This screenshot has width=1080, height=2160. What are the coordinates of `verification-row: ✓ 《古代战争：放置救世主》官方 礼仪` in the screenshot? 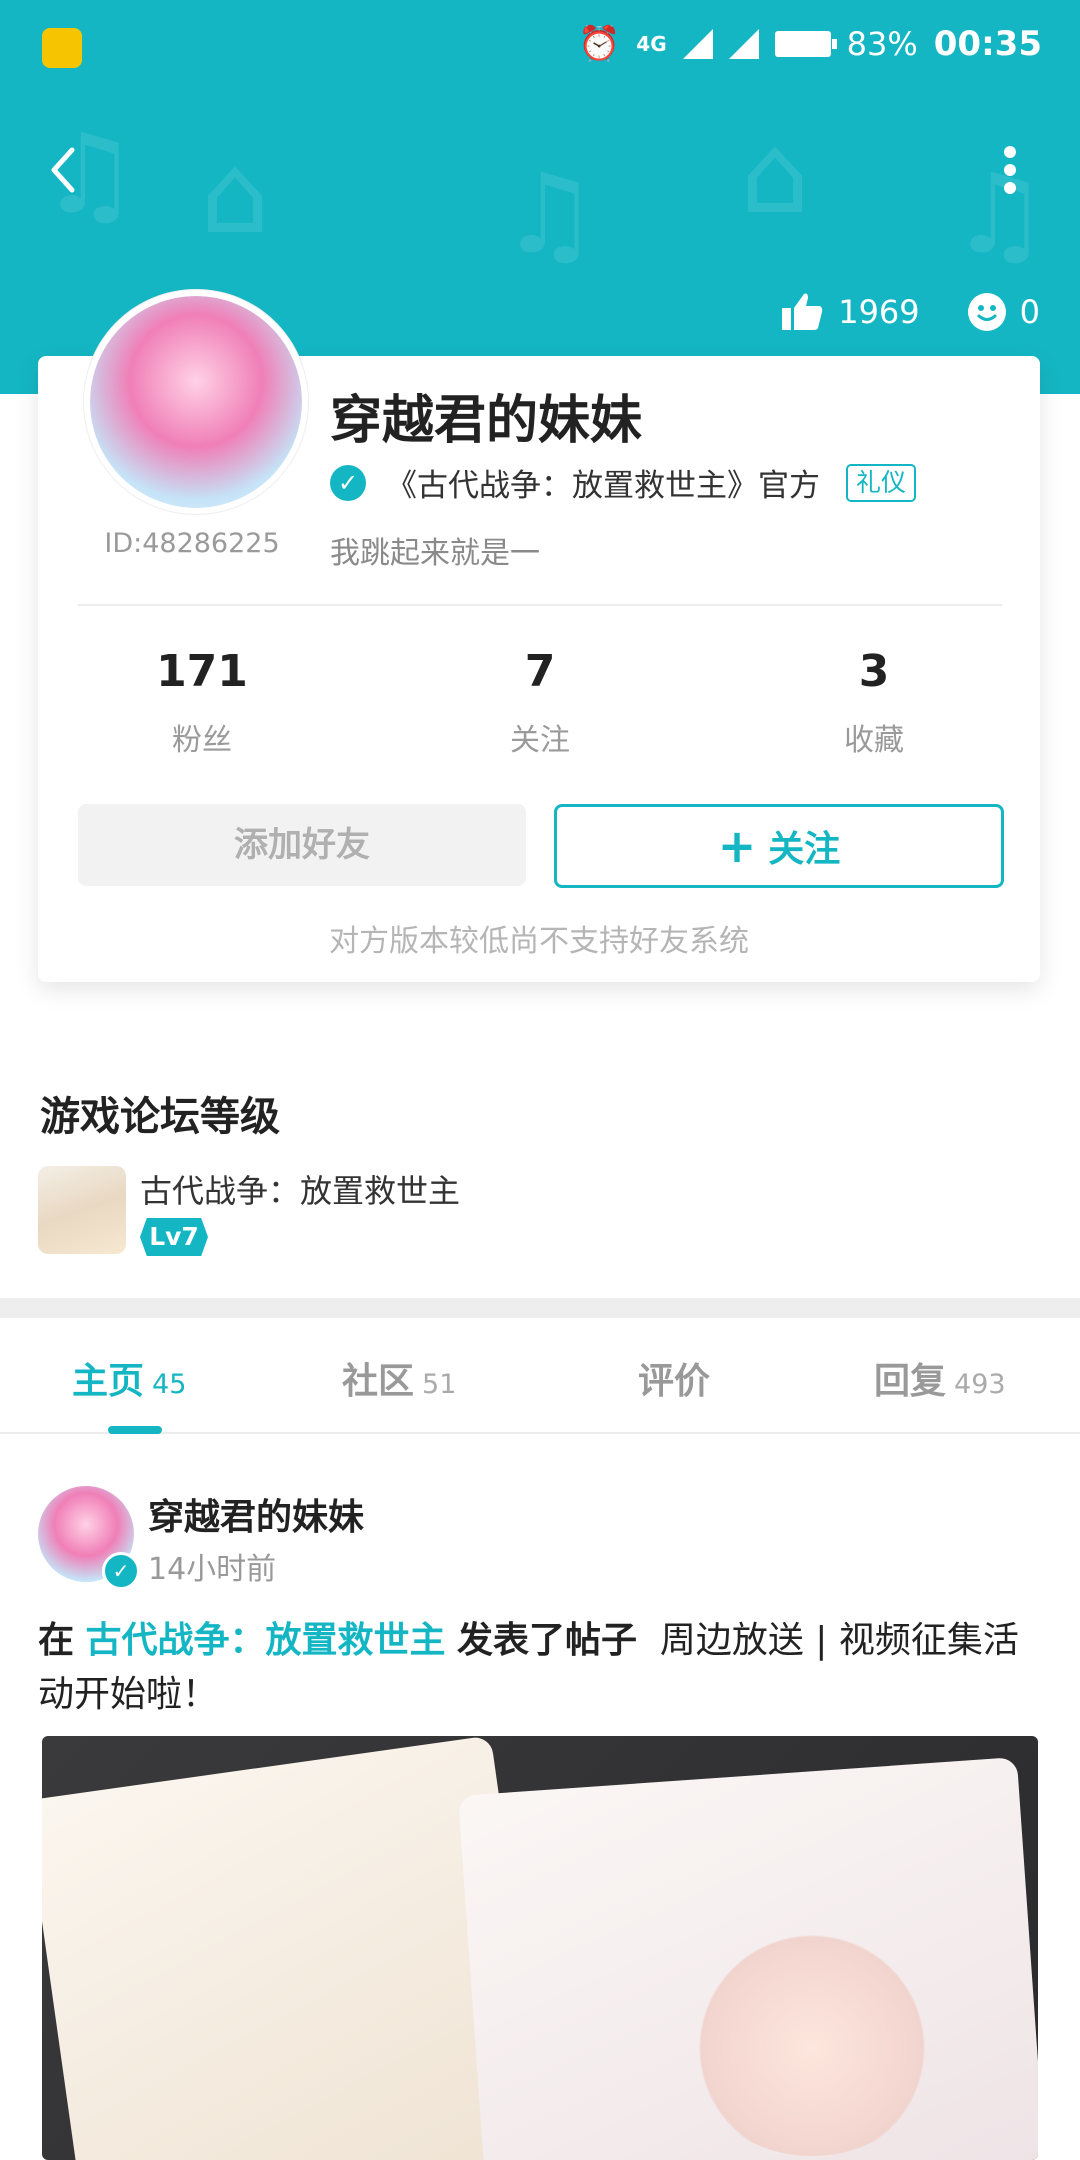 It's located at (623, 482).